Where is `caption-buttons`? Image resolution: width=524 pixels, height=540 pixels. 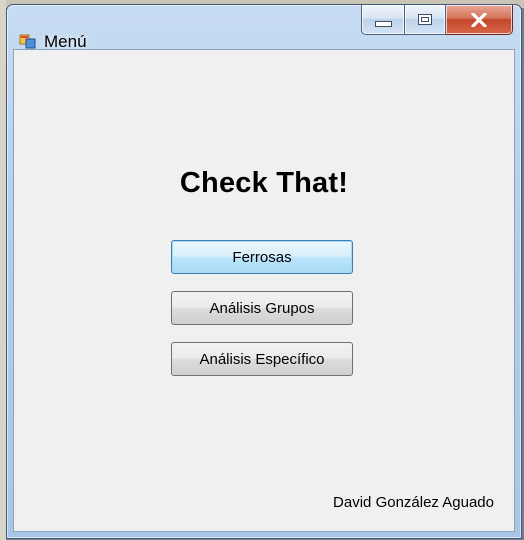
caption-buttons is located at coordinates (437, 21).